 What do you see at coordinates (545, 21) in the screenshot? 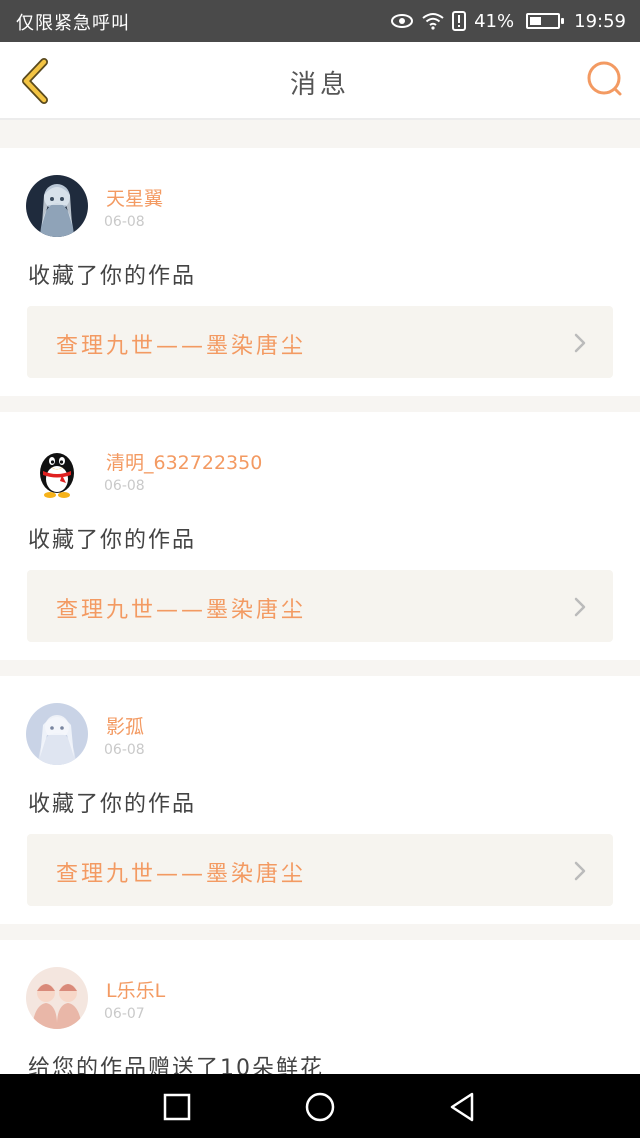
I see `battery-icon` at bounding box center [545, 21].